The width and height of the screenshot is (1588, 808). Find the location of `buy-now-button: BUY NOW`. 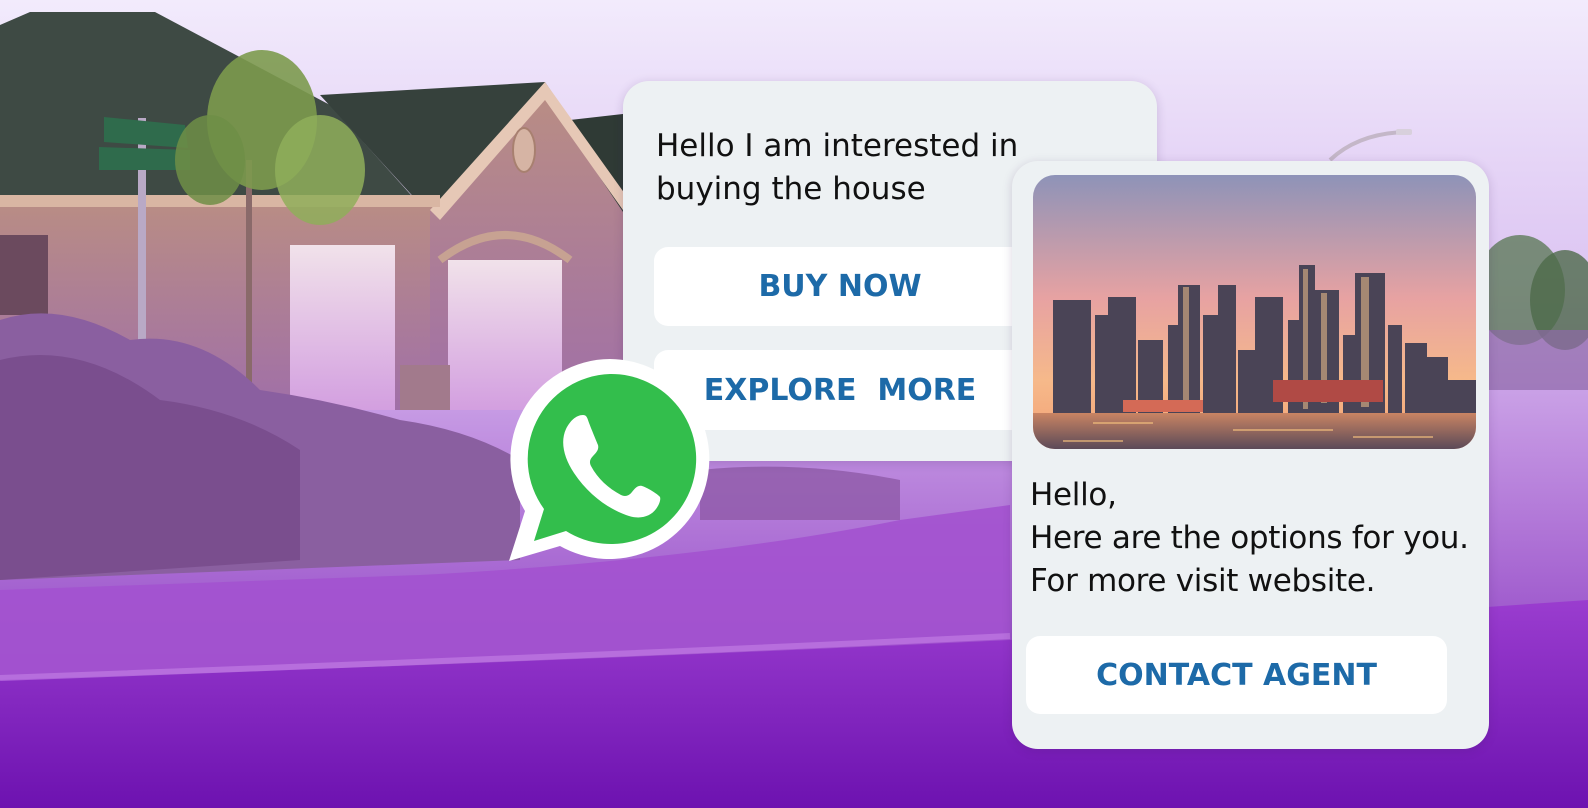

buy-now-button: BUY NOW is located at coordinates (840, 286).